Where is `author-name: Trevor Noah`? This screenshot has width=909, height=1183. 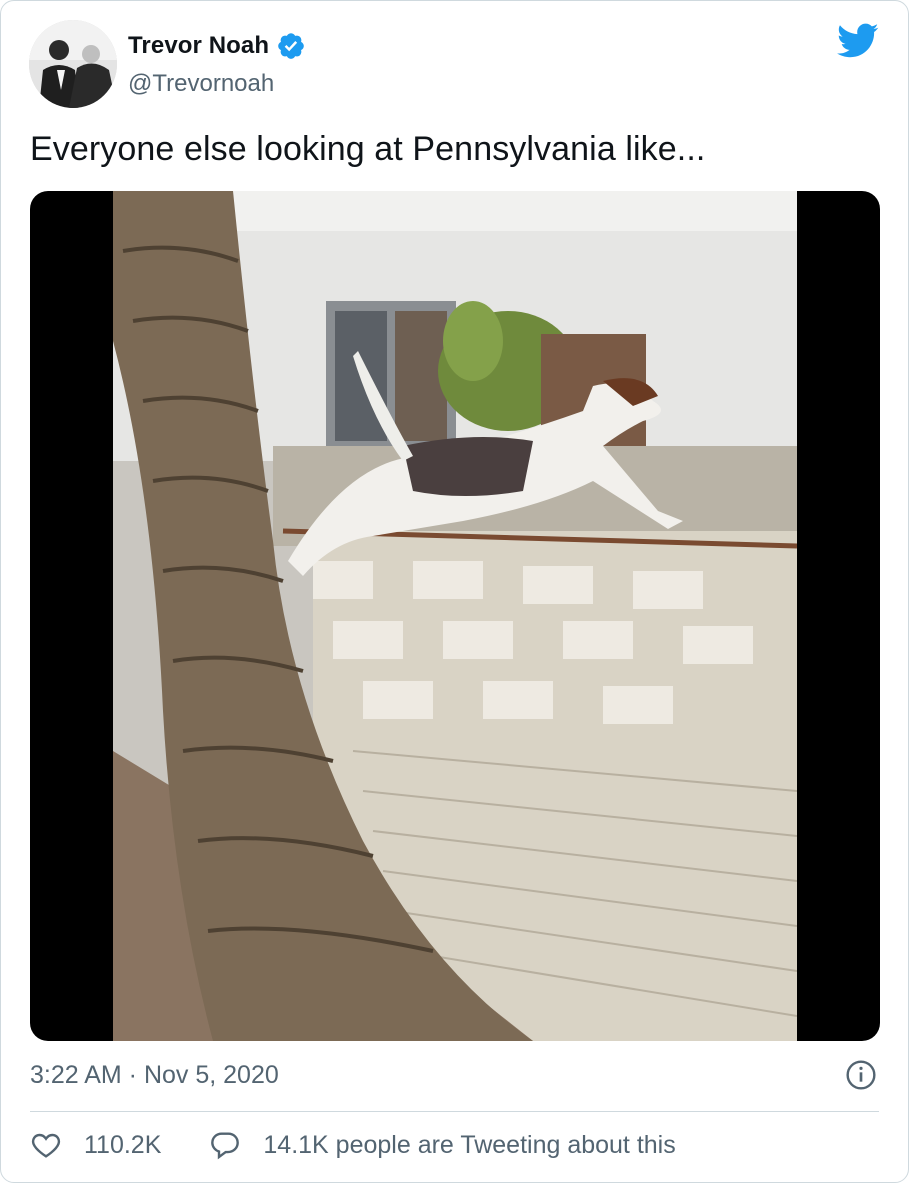 author-name: Trevor Noah is located at coordinates (198, 46).